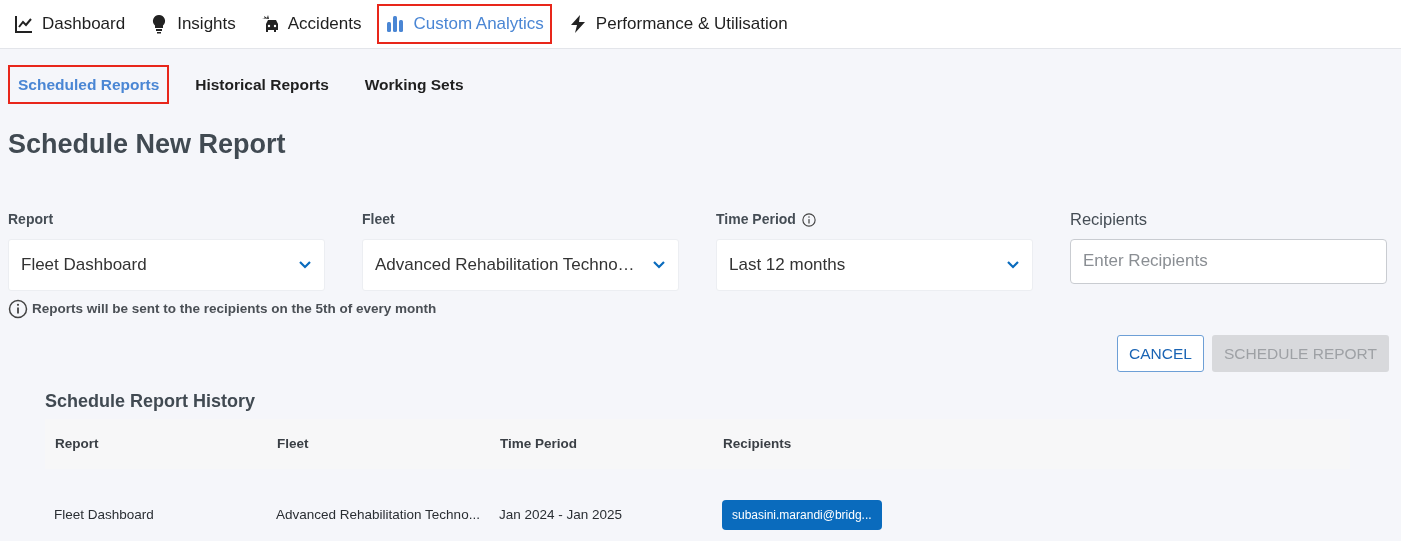  I want to click on chart-icon, so click(24, 24).